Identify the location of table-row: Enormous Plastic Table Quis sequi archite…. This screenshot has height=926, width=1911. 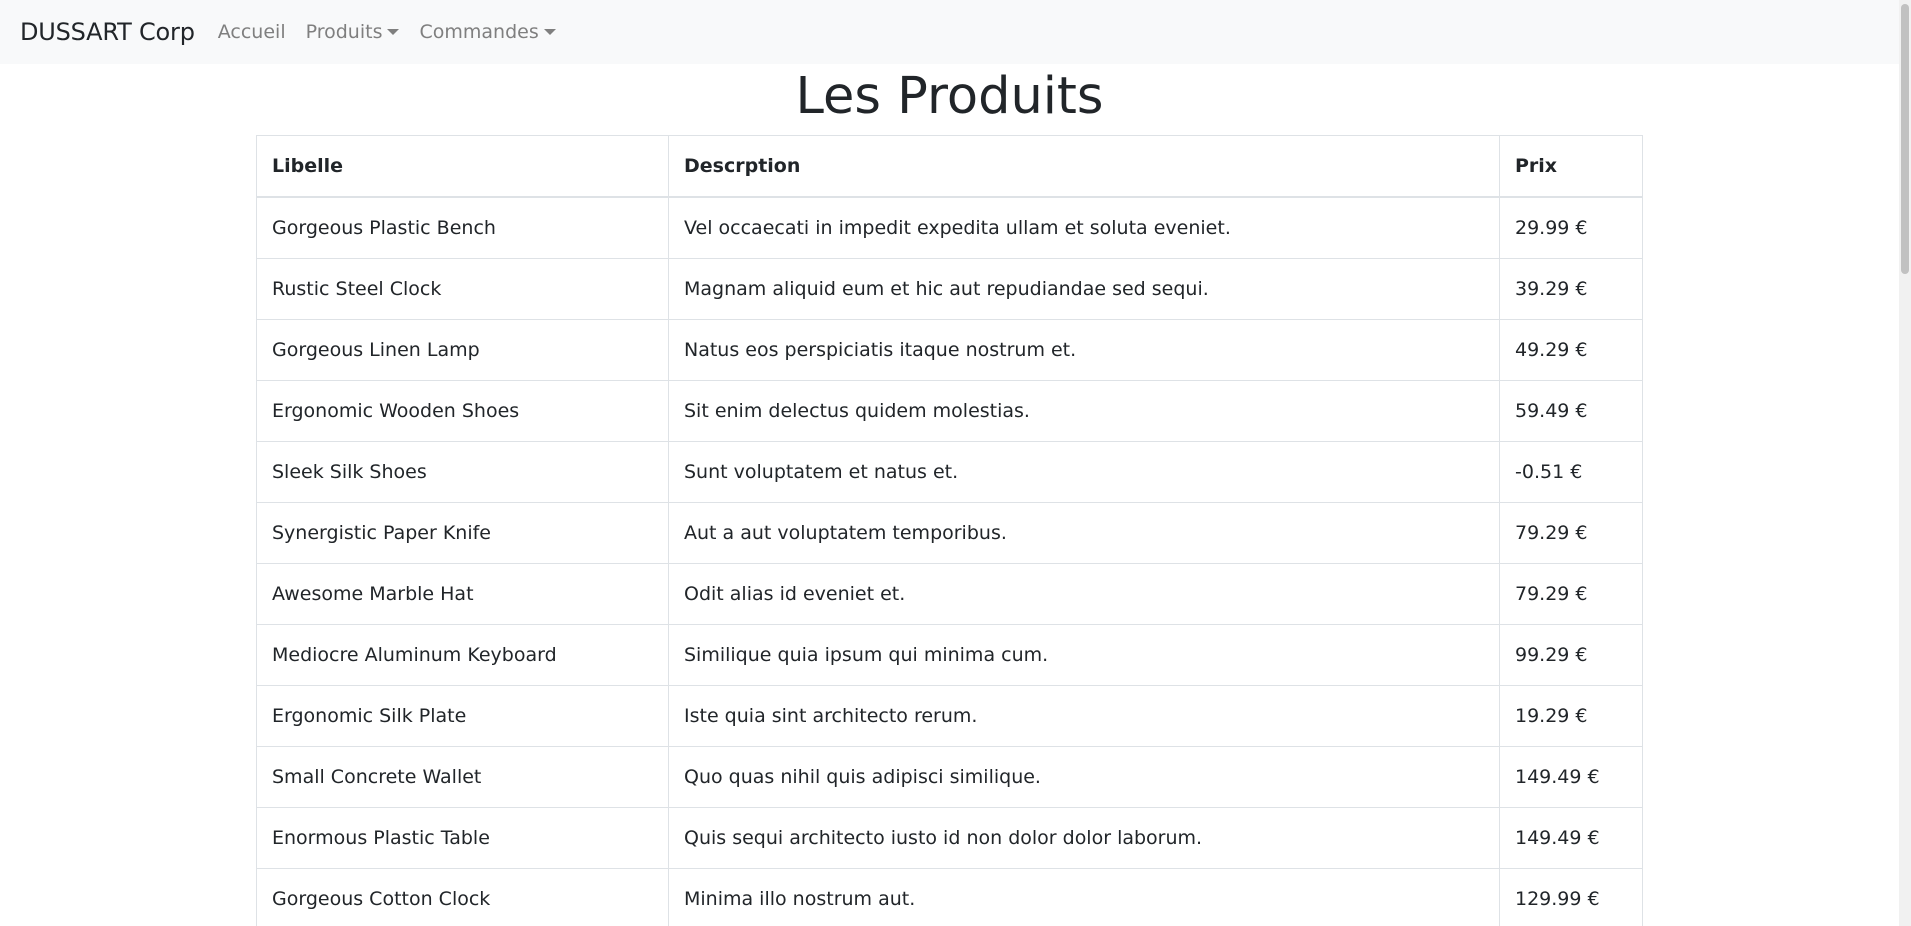
(949, 838).